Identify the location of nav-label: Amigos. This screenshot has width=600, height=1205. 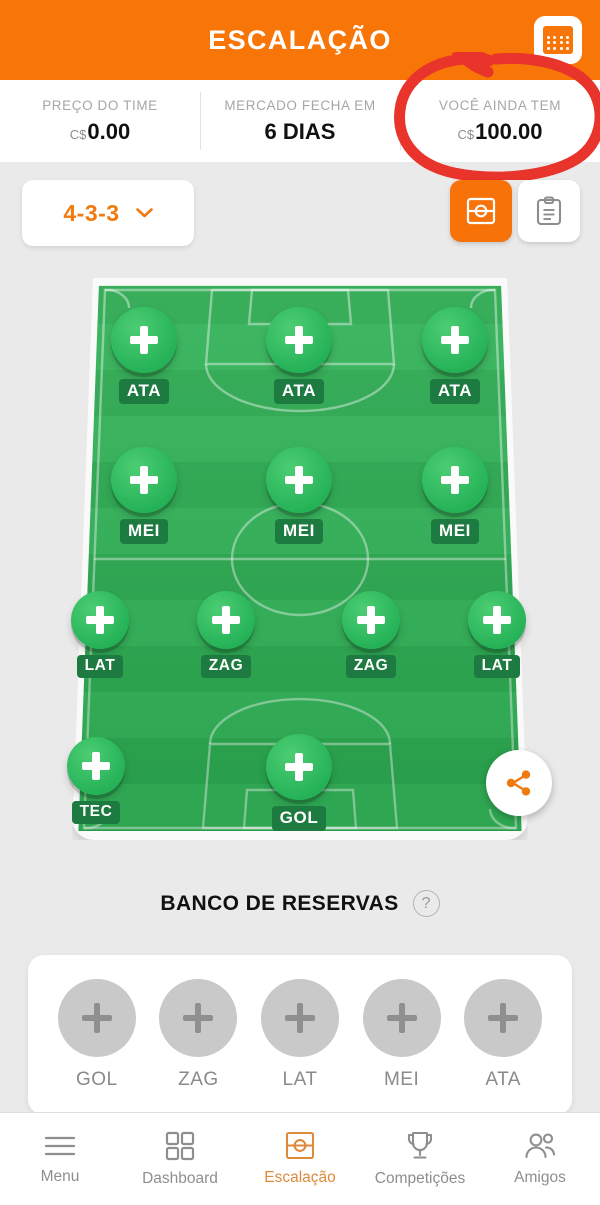
(540, 1177).